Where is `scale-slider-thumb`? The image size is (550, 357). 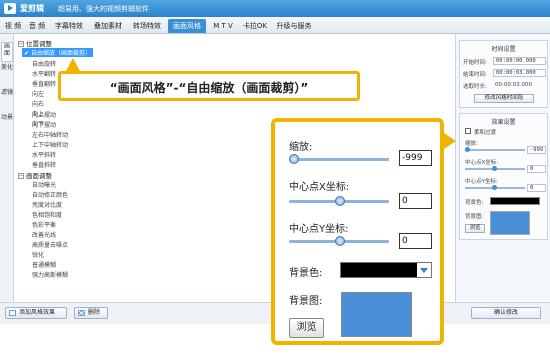 scale-slider-thumb is located at coordinates (294, 159).